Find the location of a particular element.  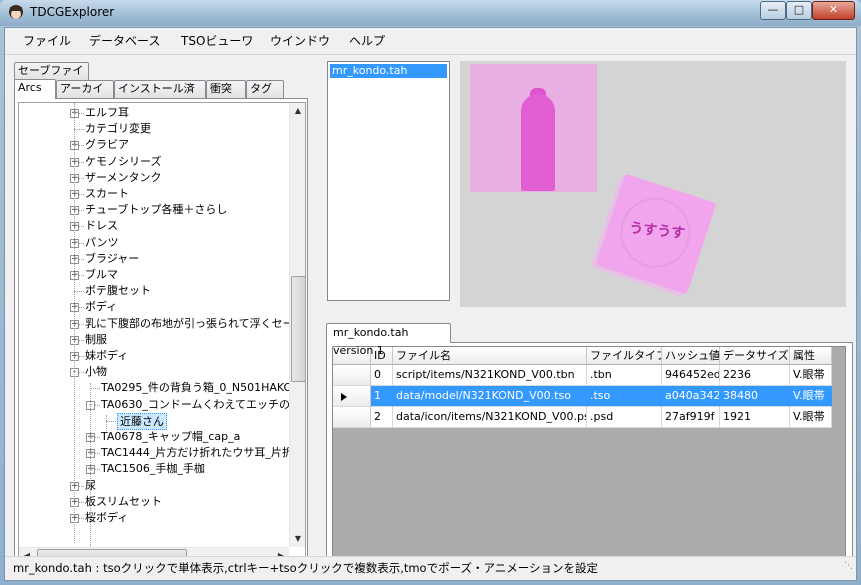

tree-node: + チューブトップ各種＋さらし is located at coordinates (154, 210).